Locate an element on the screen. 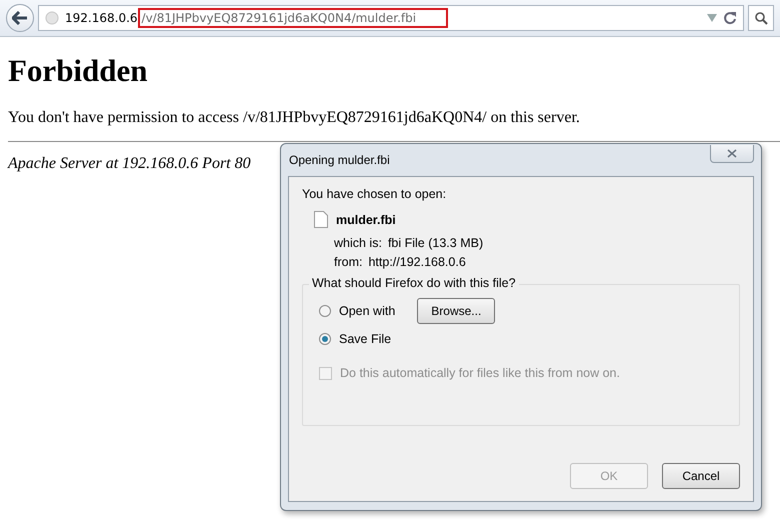 This screenshot has height=526, width=780. intro-text: You have chosen to open: is located at coordinates (375, 194).